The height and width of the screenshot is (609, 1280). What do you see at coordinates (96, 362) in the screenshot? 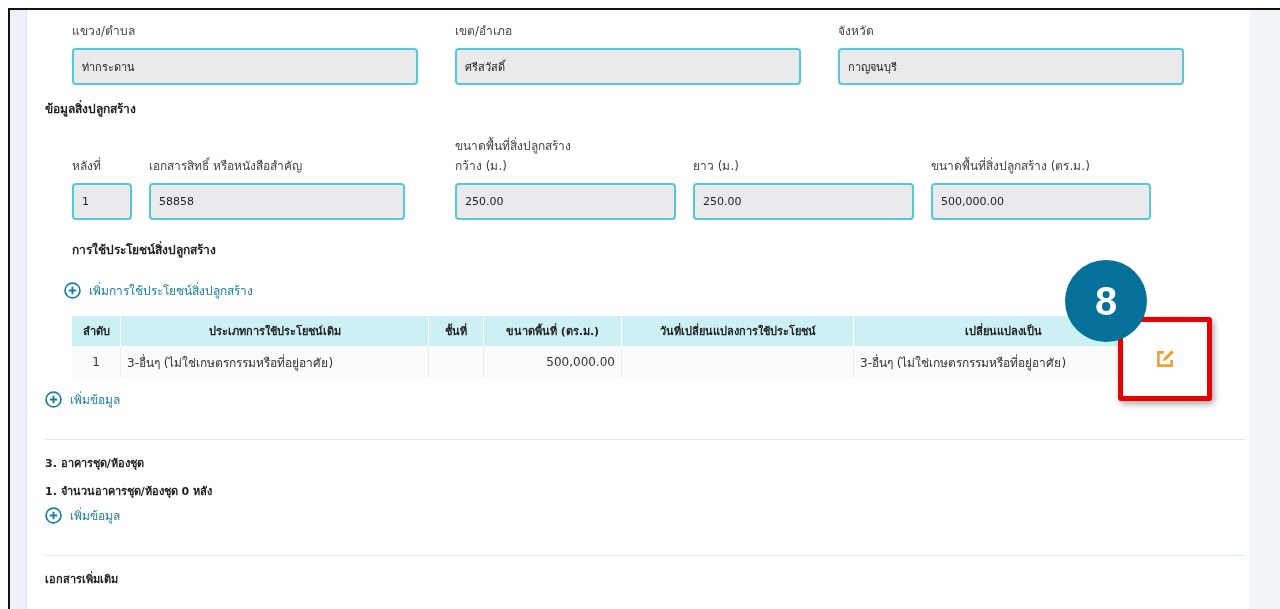
I see `table-cell: 1` at bounding box center [96, 362].